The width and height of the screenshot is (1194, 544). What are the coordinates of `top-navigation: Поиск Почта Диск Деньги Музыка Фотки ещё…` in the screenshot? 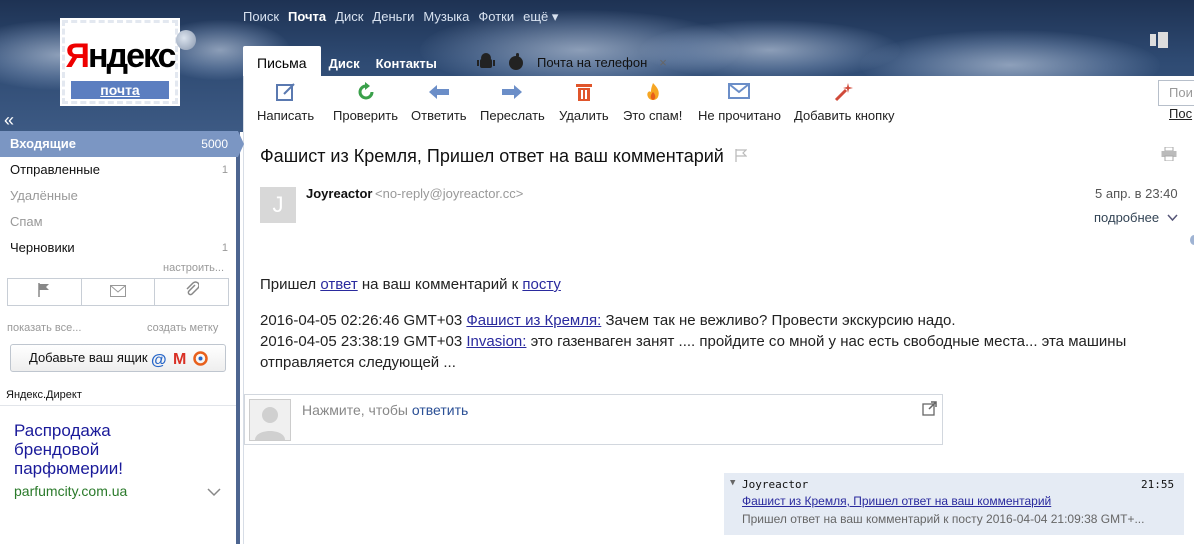 It's located at (405, 17).